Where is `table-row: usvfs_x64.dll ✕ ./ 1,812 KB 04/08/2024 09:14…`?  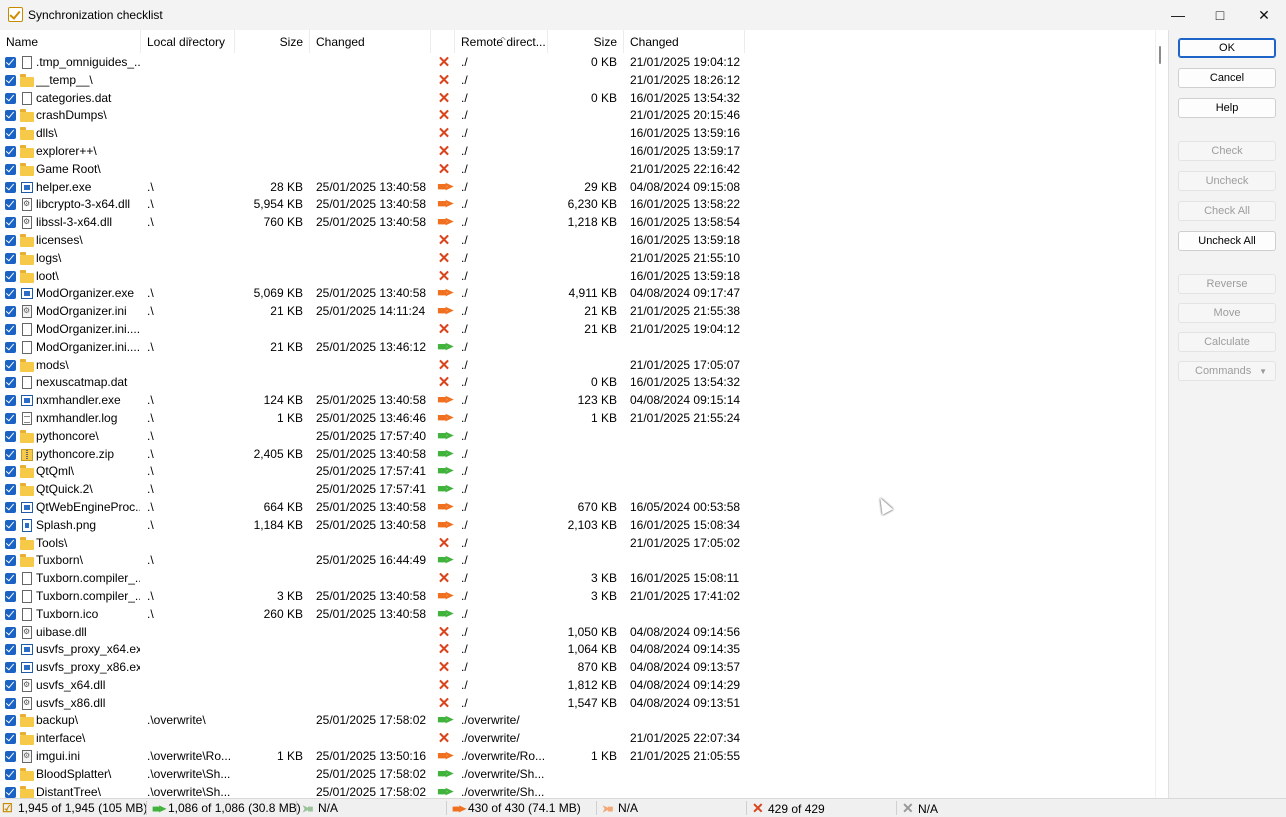 table-row: usvfs_x64.dll ✕ ./ 1,812 KB 04/08/2024 09:14… is located at coordinates (577, 685).